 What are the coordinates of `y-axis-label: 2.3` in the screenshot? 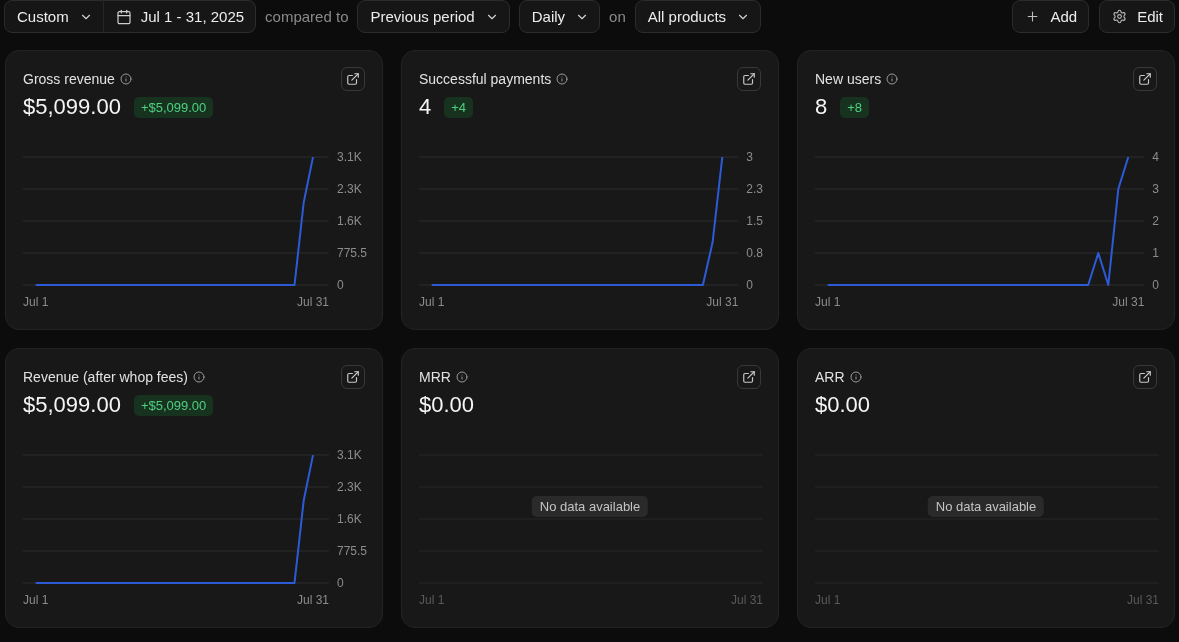 It's located at (754, 189).